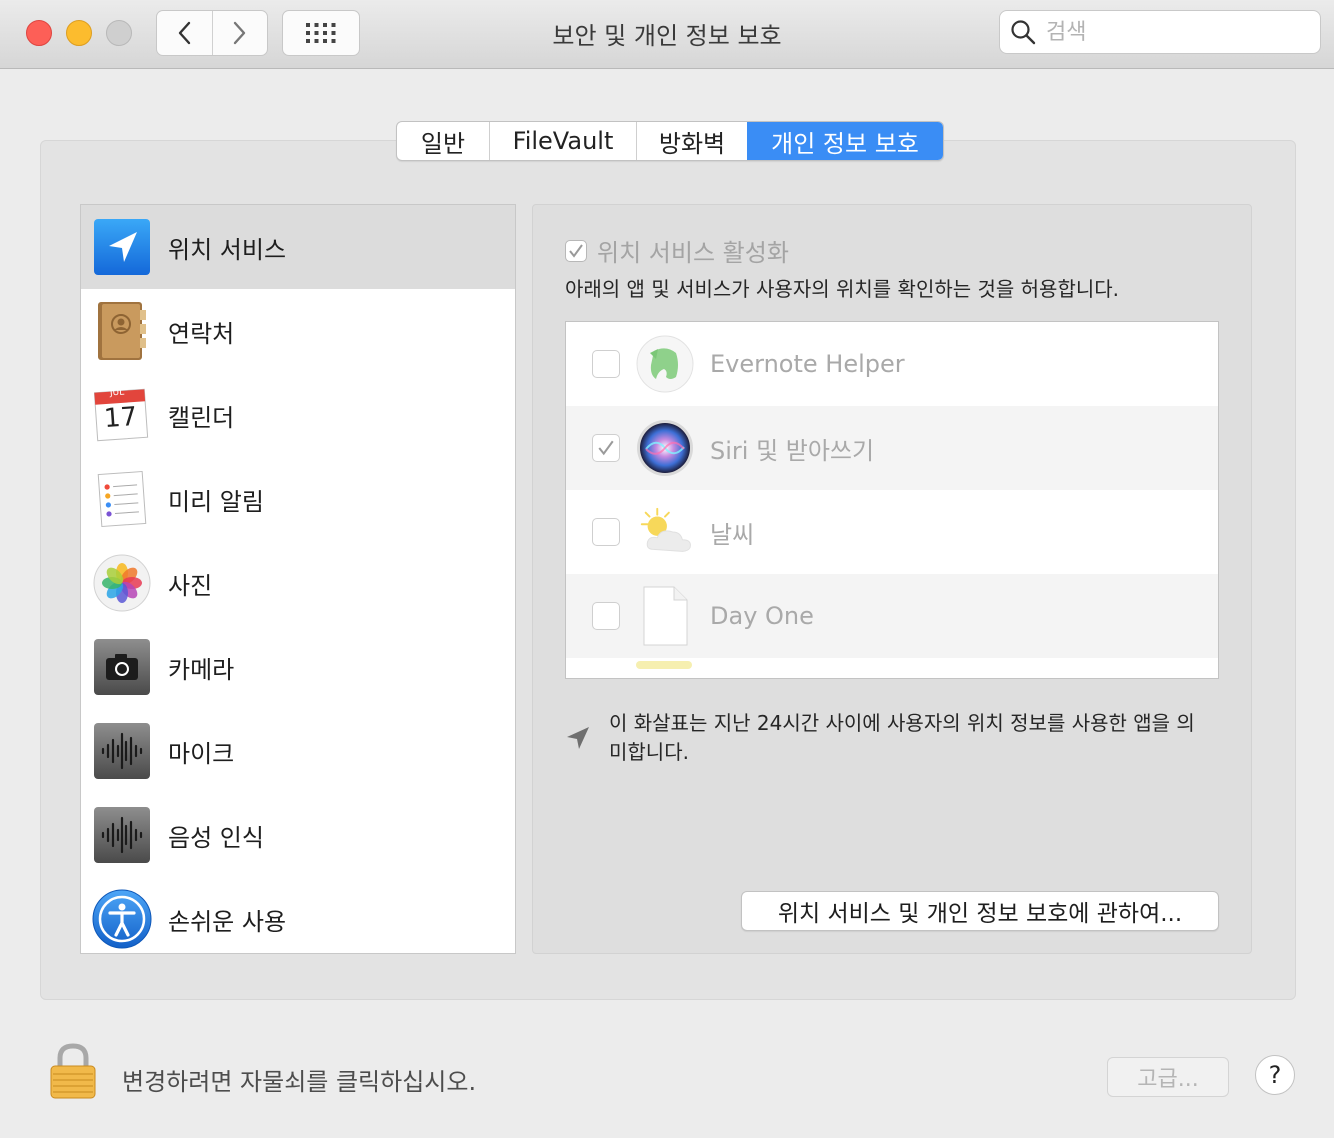 The image size is (1334, 1138). Describe the element at coordinates (892, 668) in the screenshot. I see `list-item-partial` at that location.